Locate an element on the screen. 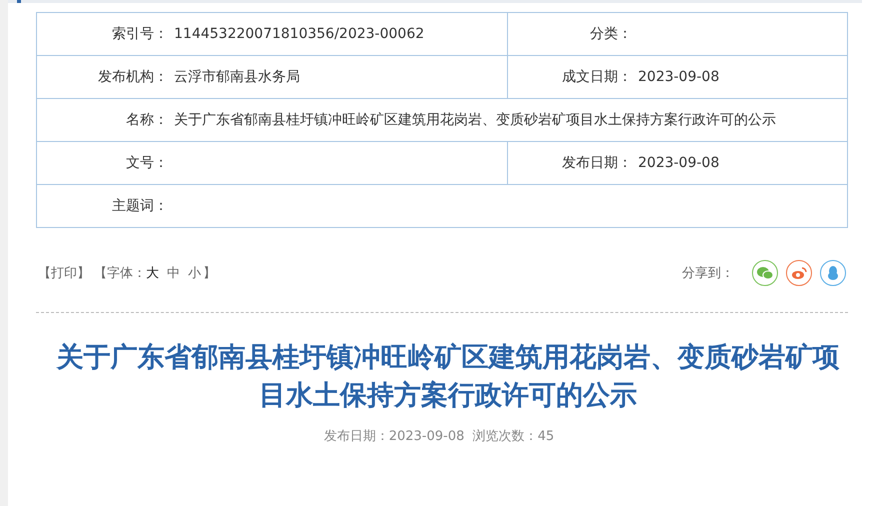 This screenshot has height=506, width=870. article-info: 发布日期：2023-09-08 浏览次数：45 is located at coordinates (439, 436).